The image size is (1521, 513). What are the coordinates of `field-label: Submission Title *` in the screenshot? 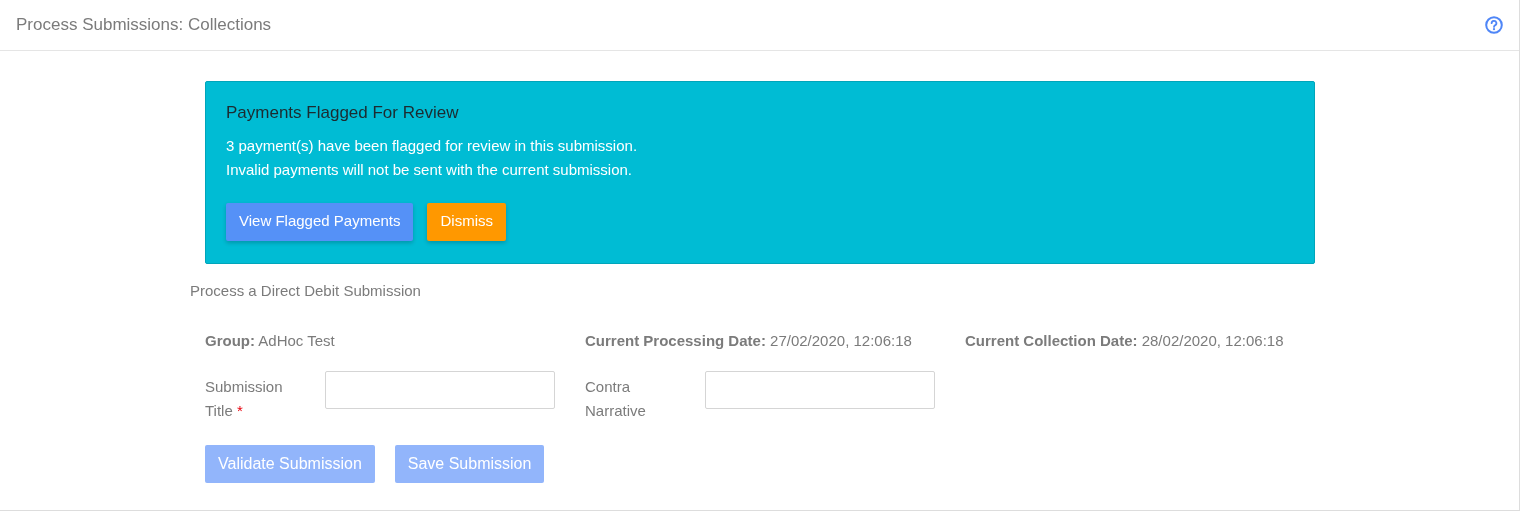 It's located at (244, 399).